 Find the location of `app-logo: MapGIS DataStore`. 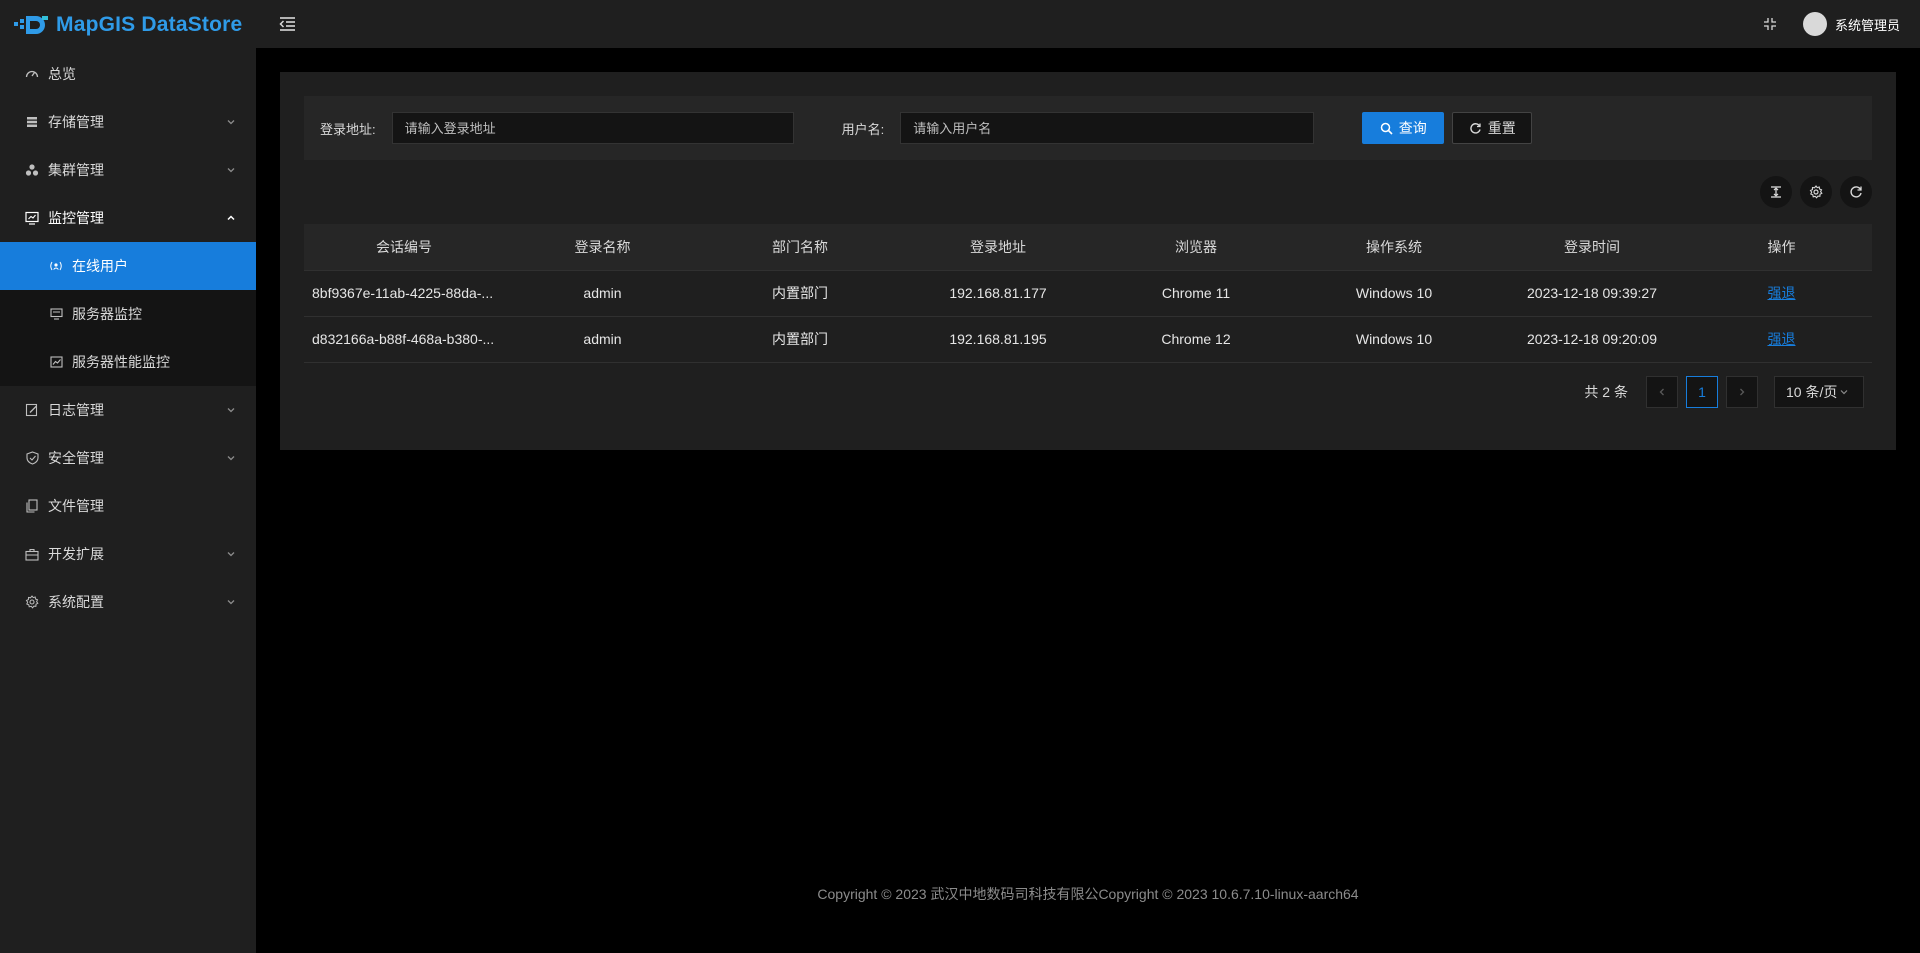

app-logo: MapGIS DataStore is located at coordinates (128, 25).